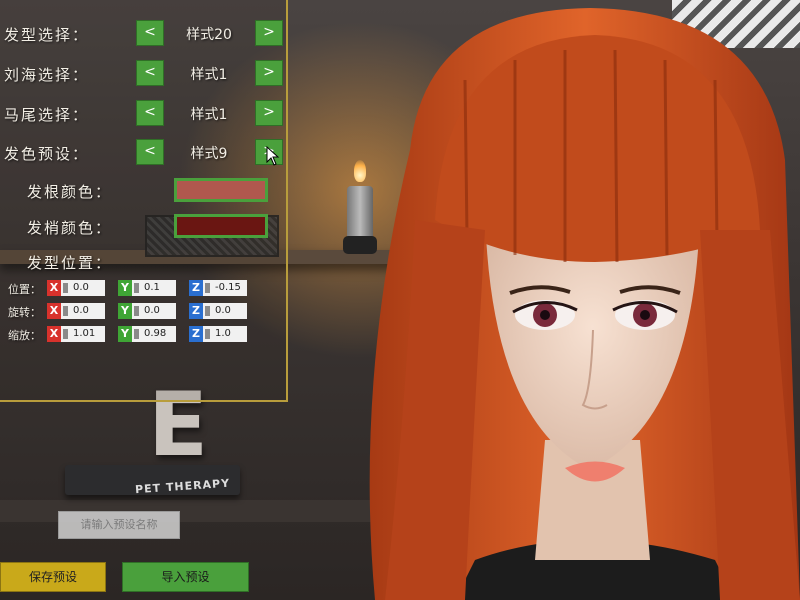  What do you see at coordinates (47, 35) in the screenshot?
I see `hairstyle-label: 发型选择：` at bounding box center [47, 35].